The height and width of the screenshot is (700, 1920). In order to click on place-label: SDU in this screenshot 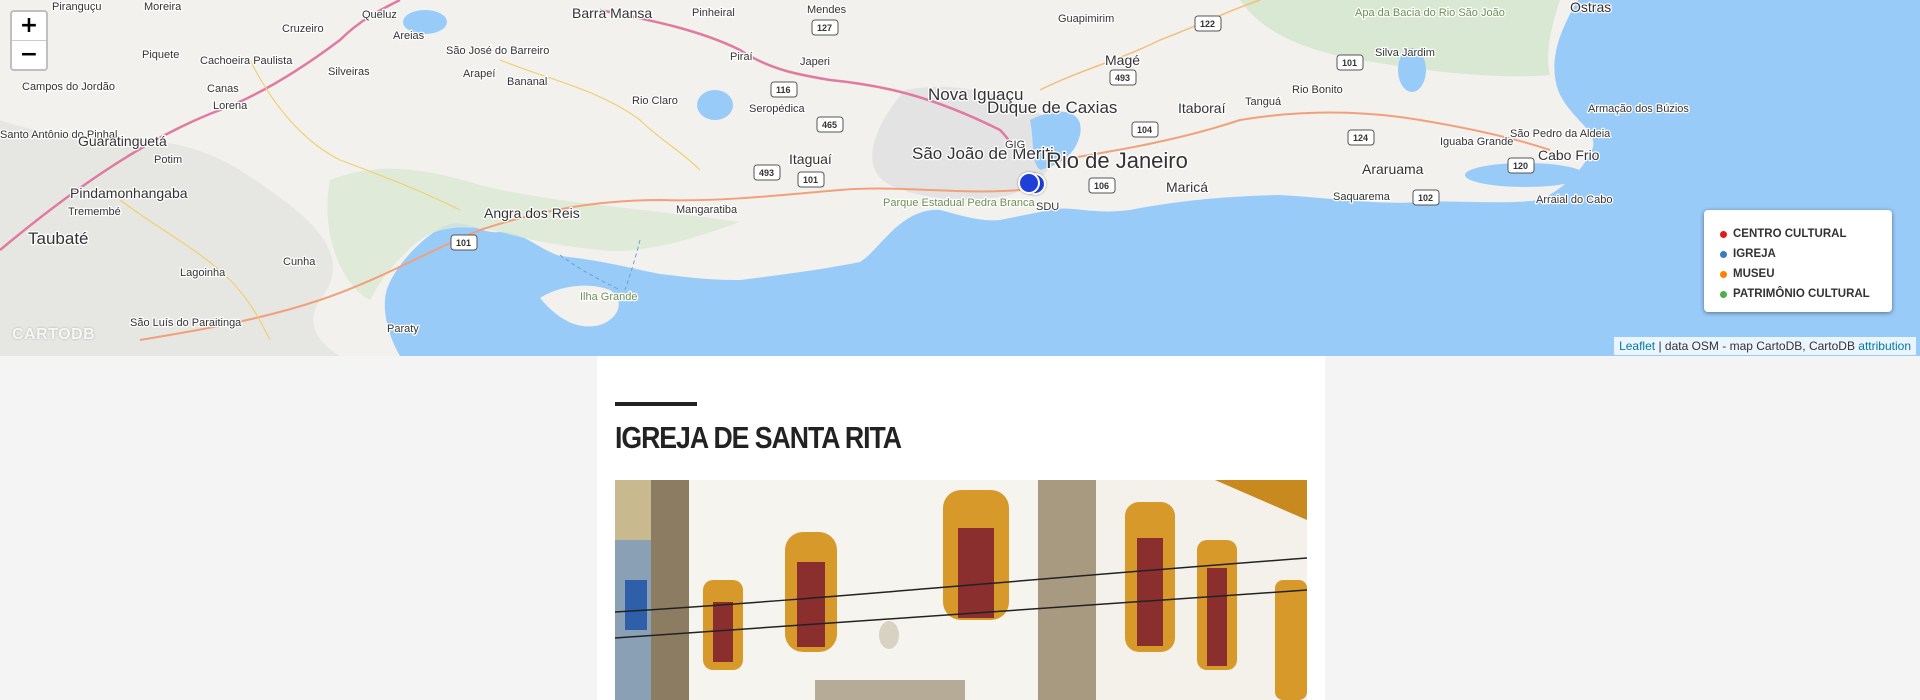, I will do `click(1047, 207)`.